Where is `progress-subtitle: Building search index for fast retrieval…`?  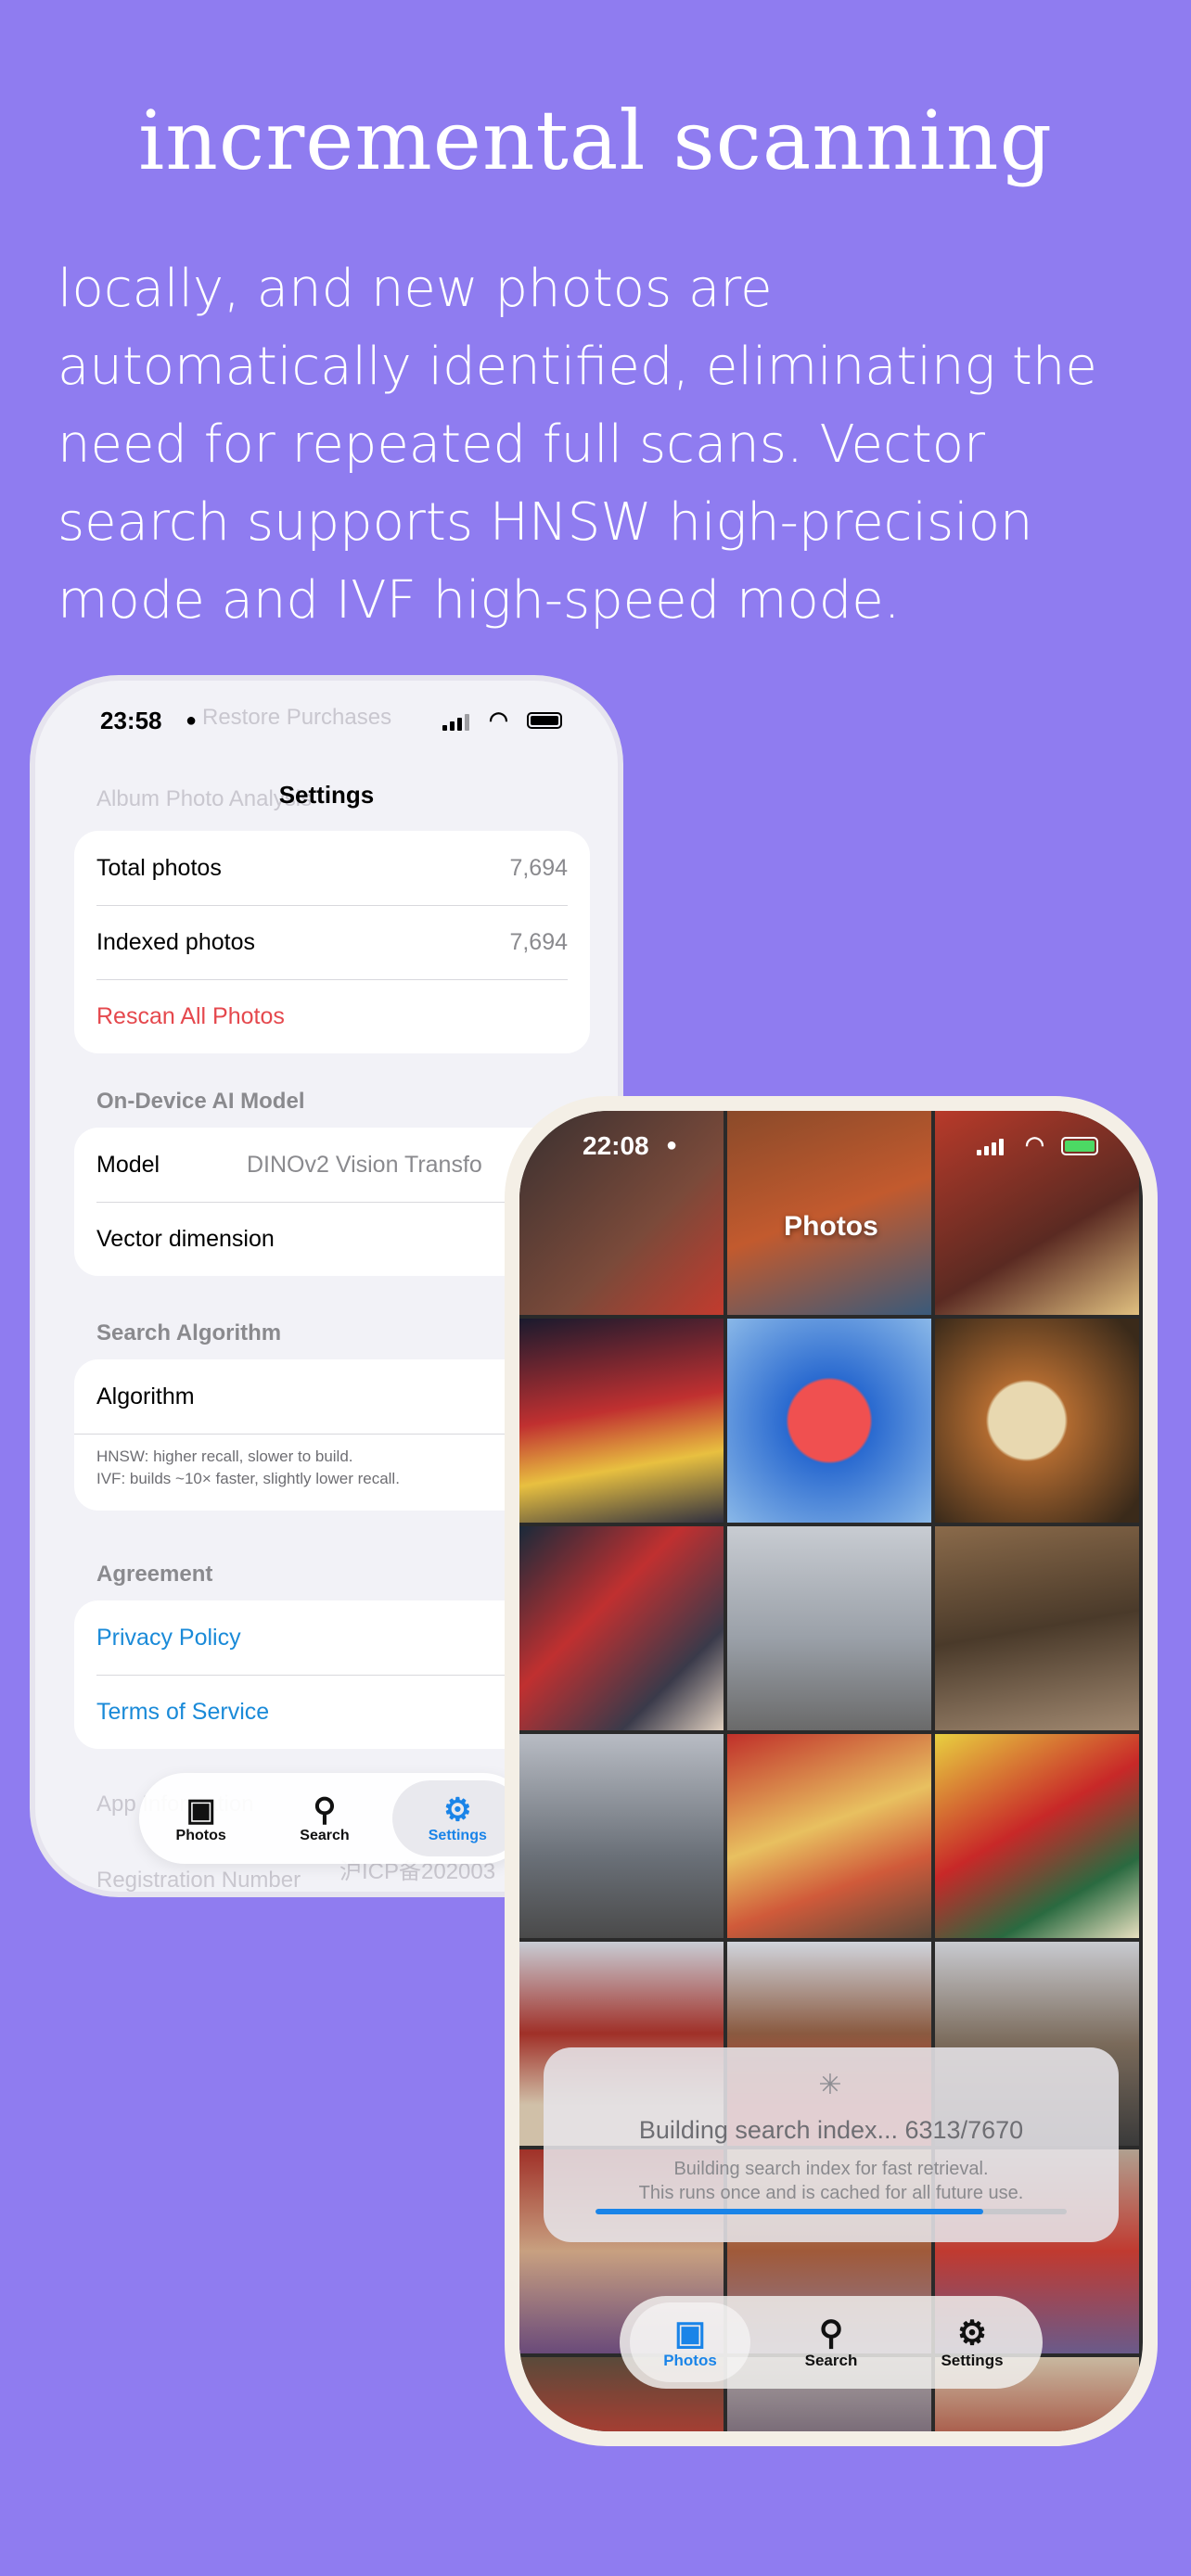
progress-subtitle: Building search index for fast retrieval… is located at coordinates (831, 2181).